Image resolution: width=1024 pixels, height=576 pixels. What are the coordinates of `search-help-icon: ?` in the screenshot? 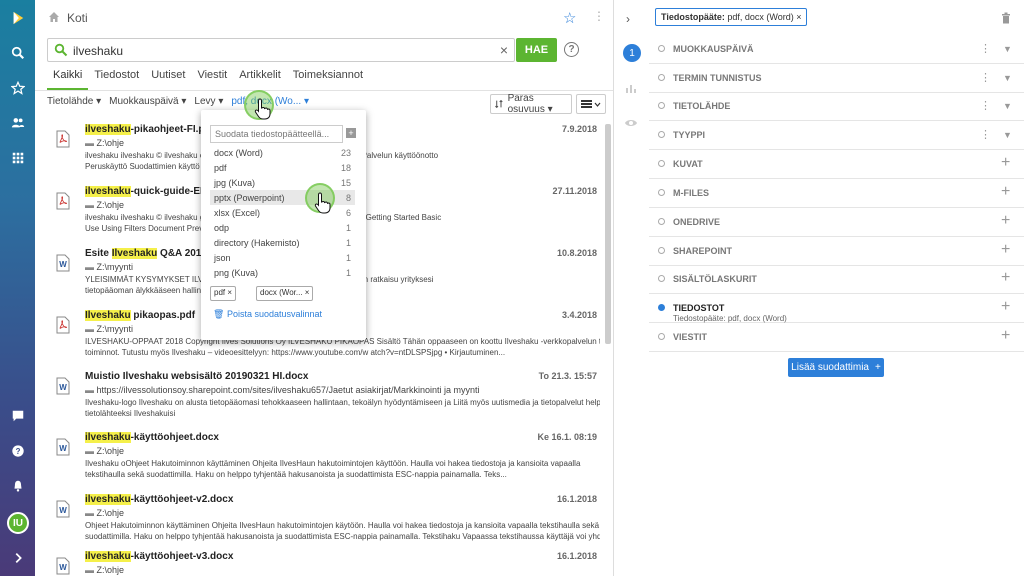 It's located at (571, 49).